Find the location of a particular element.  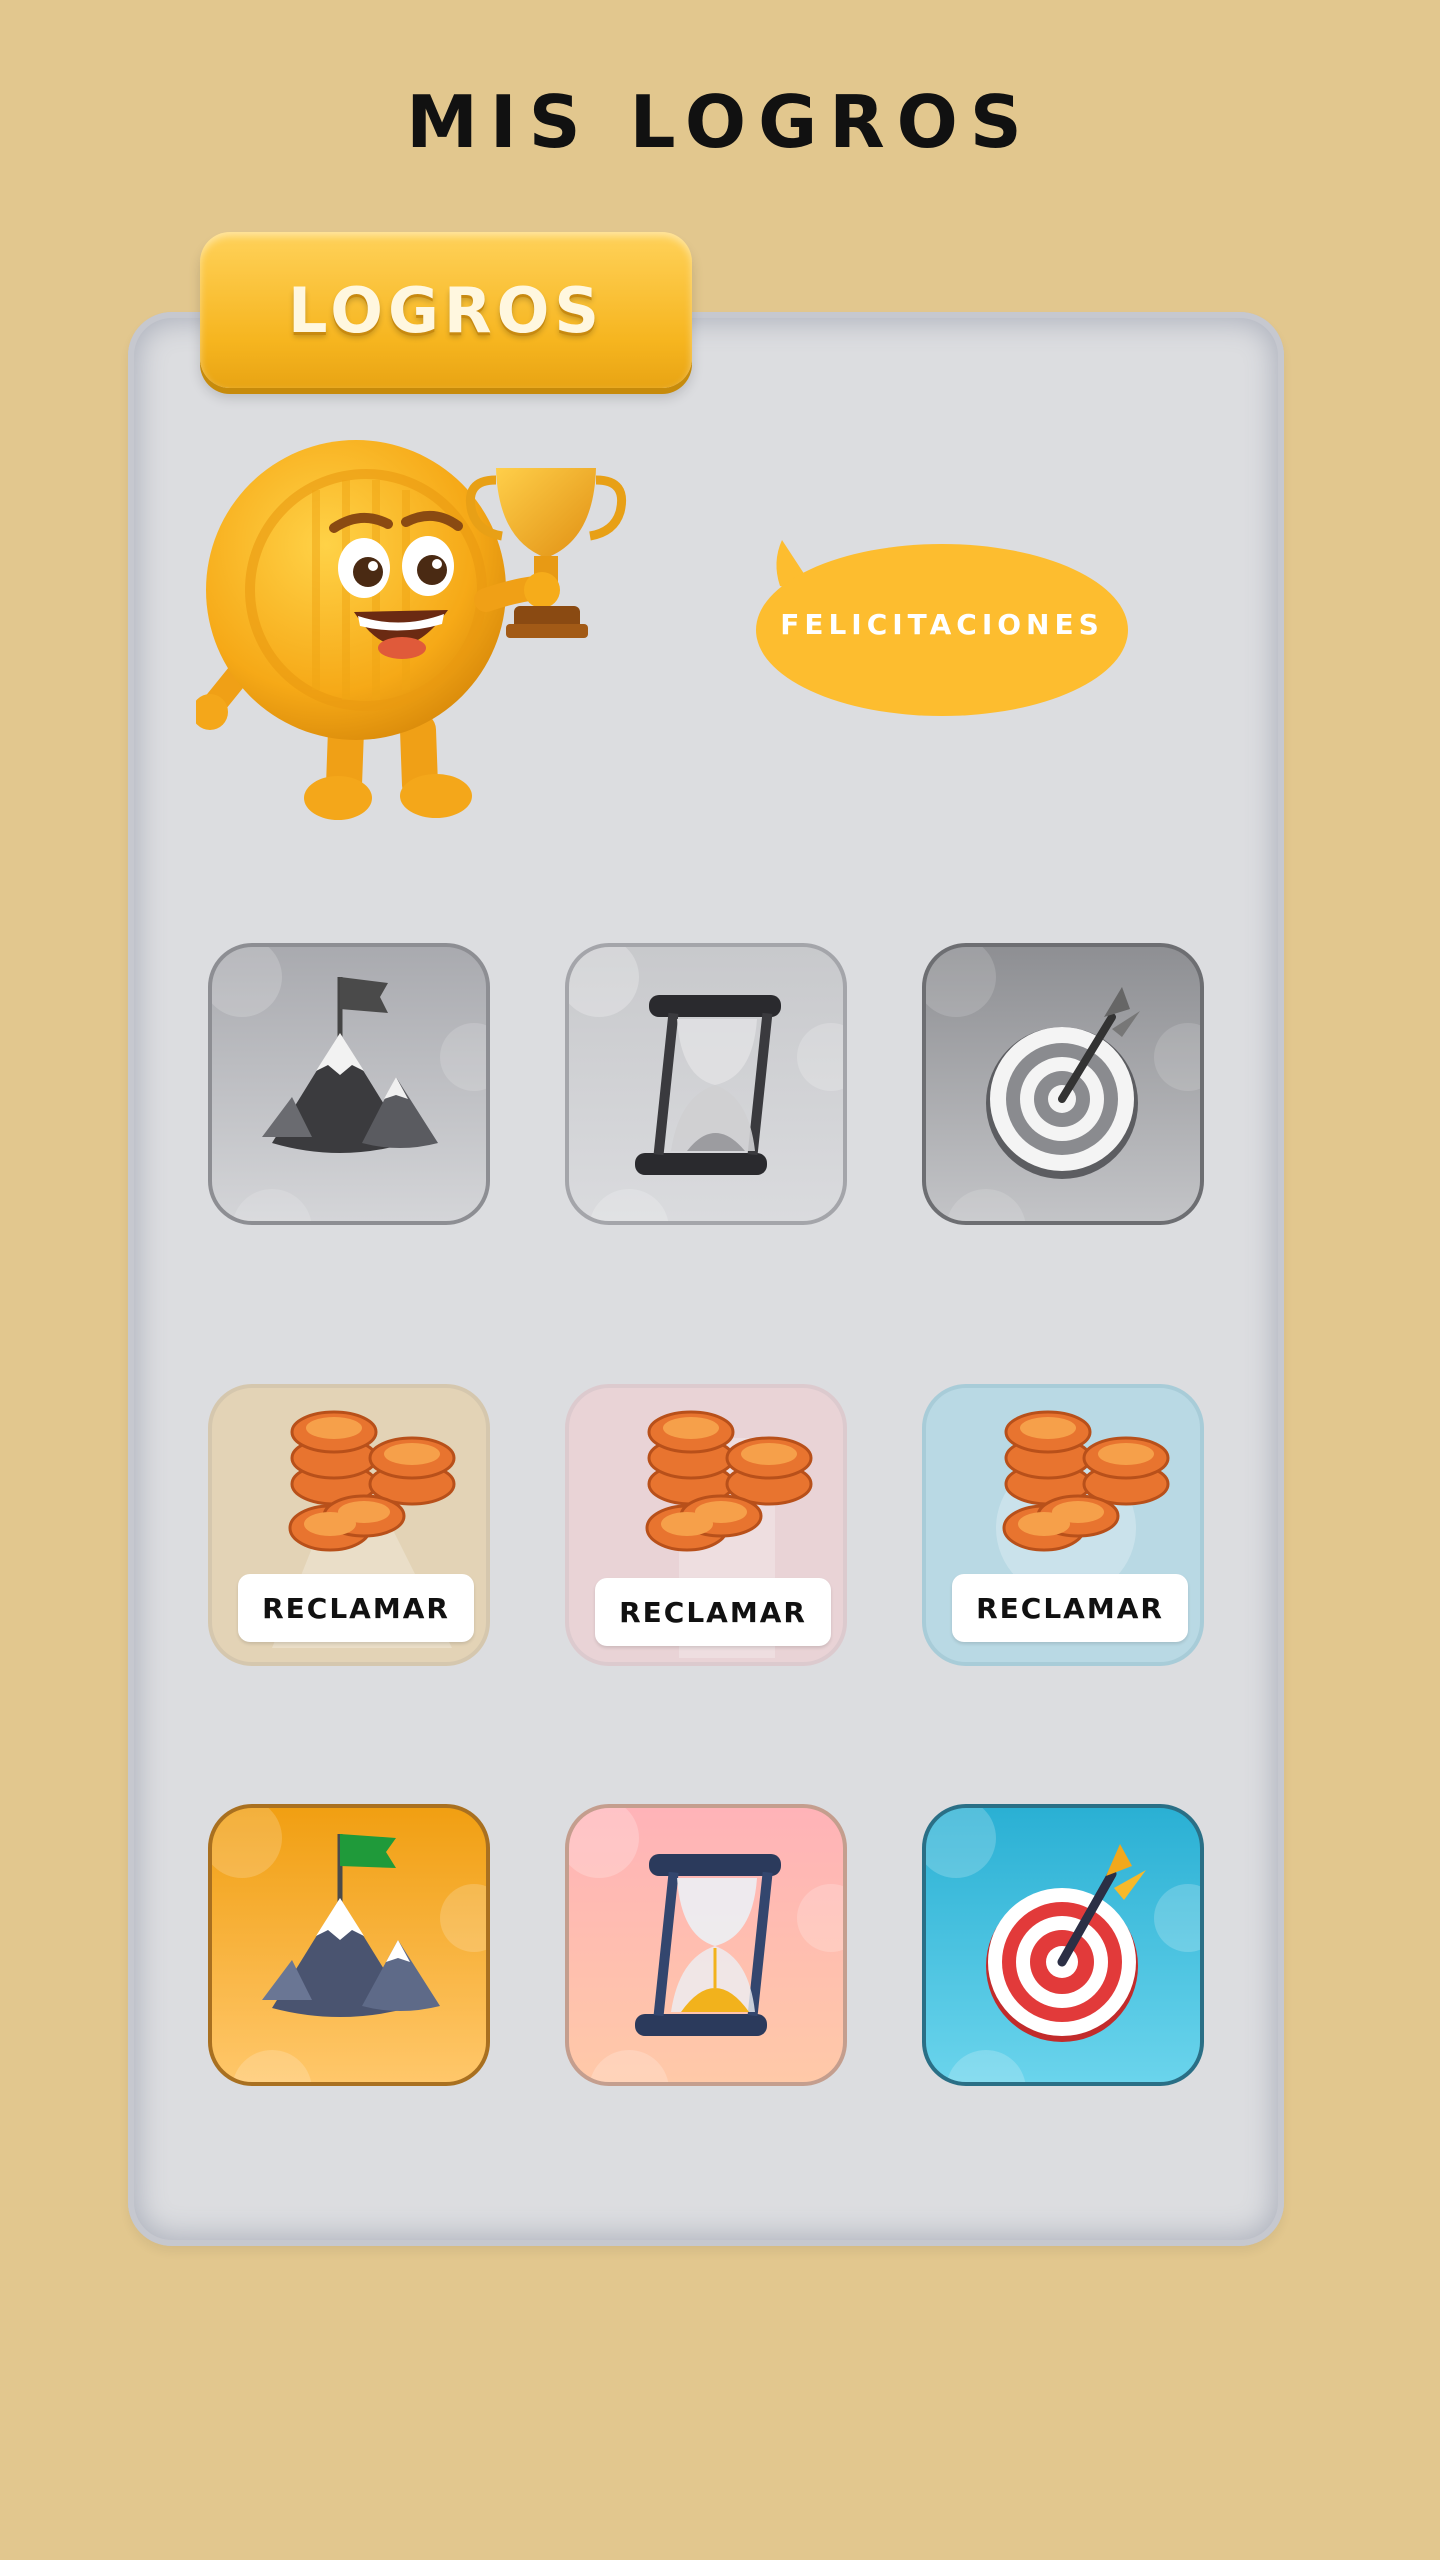

coin-mascot-icon is located at coordinates (411, 630).